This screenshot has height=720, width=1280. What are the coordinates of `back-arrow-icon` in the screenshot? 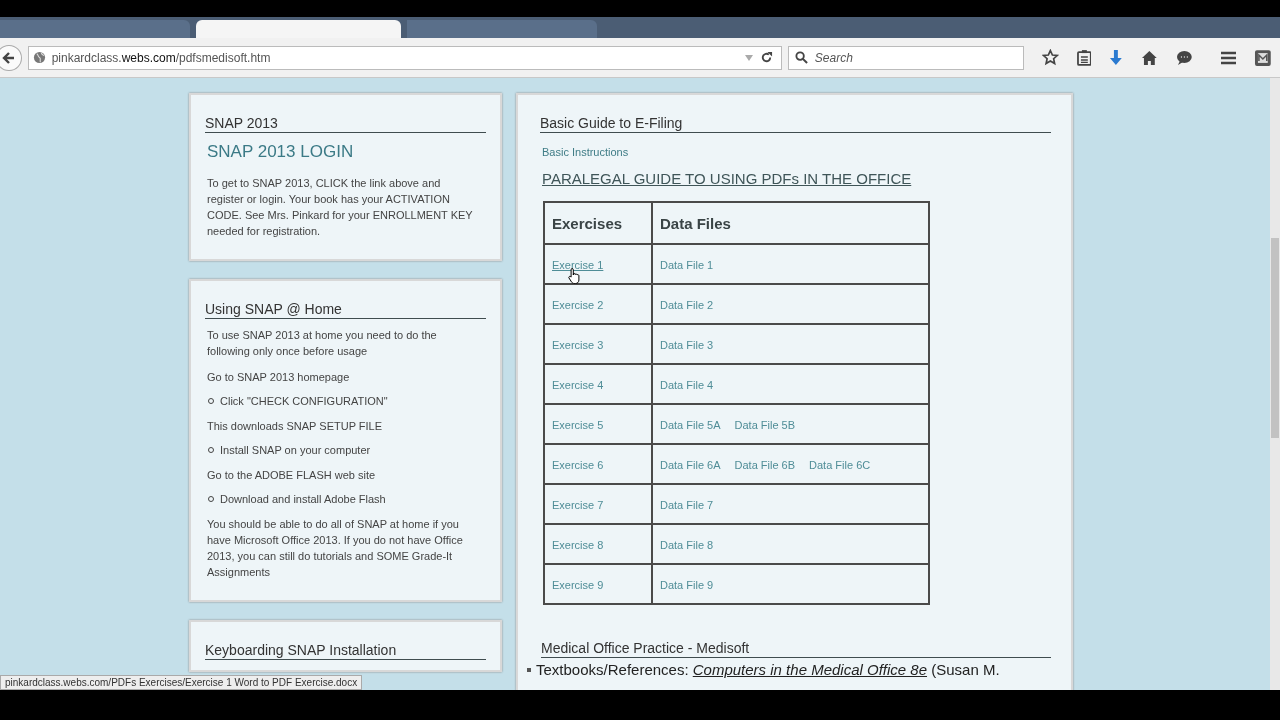 It's located at (8, 57).